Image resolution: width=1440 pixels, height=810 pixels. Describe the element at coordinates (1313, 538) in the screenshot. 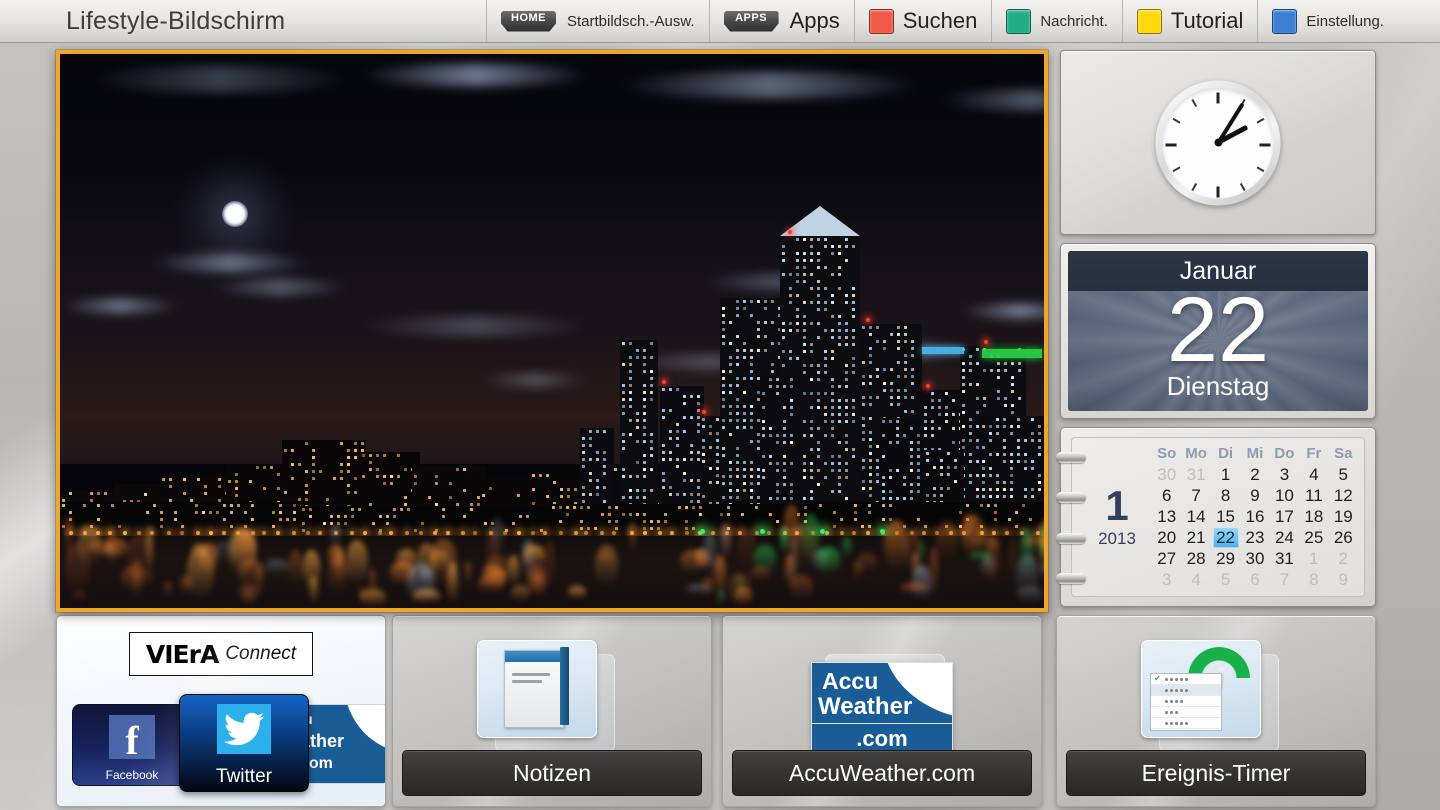

I see `calendar-day: 25` at that location.